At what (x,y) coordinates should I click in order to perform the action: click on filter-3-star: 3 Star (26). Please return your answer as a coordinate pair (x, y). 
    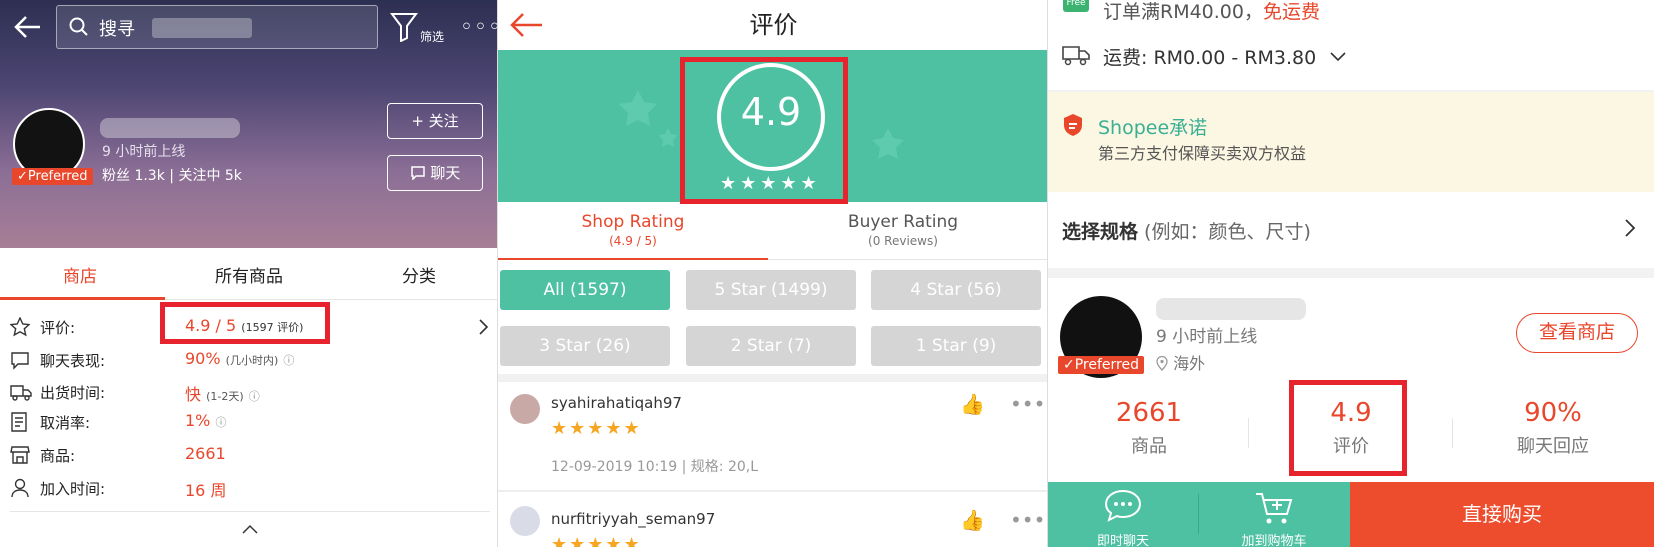
    Looking at the image, I should click on (585, 346).